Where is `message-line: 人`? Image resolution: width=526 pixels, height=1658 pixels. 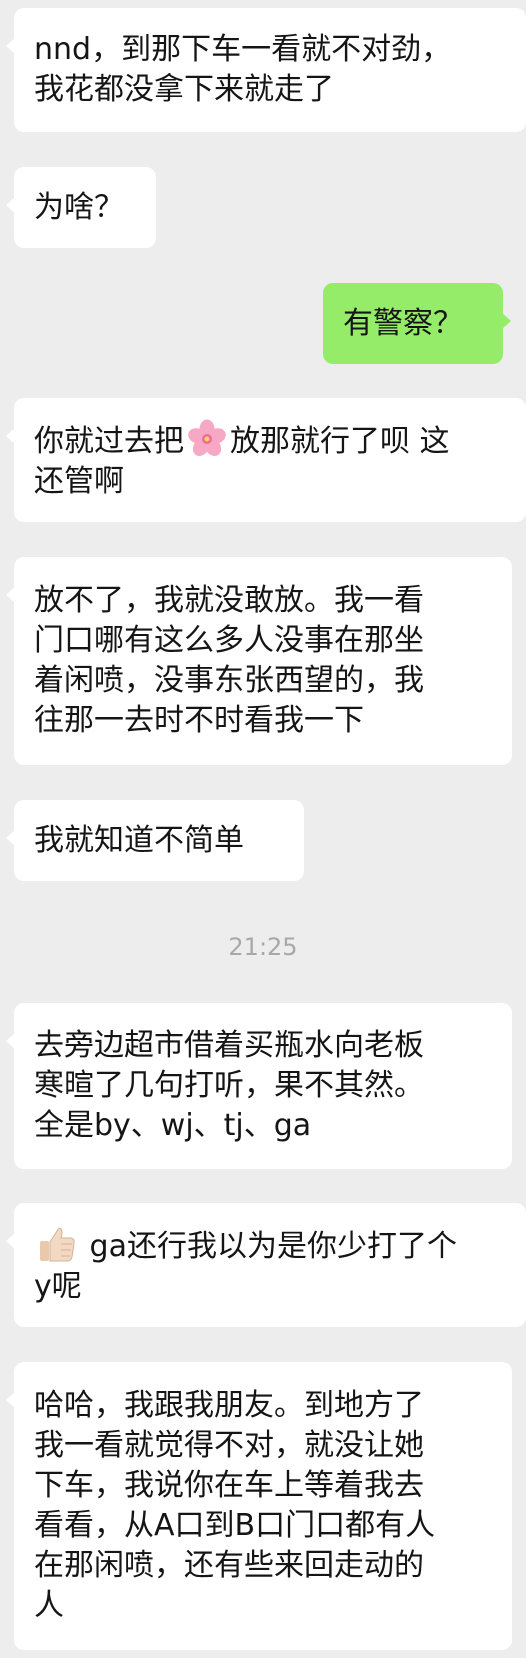
message-line: 人 is located at coordinates (49, 1605).